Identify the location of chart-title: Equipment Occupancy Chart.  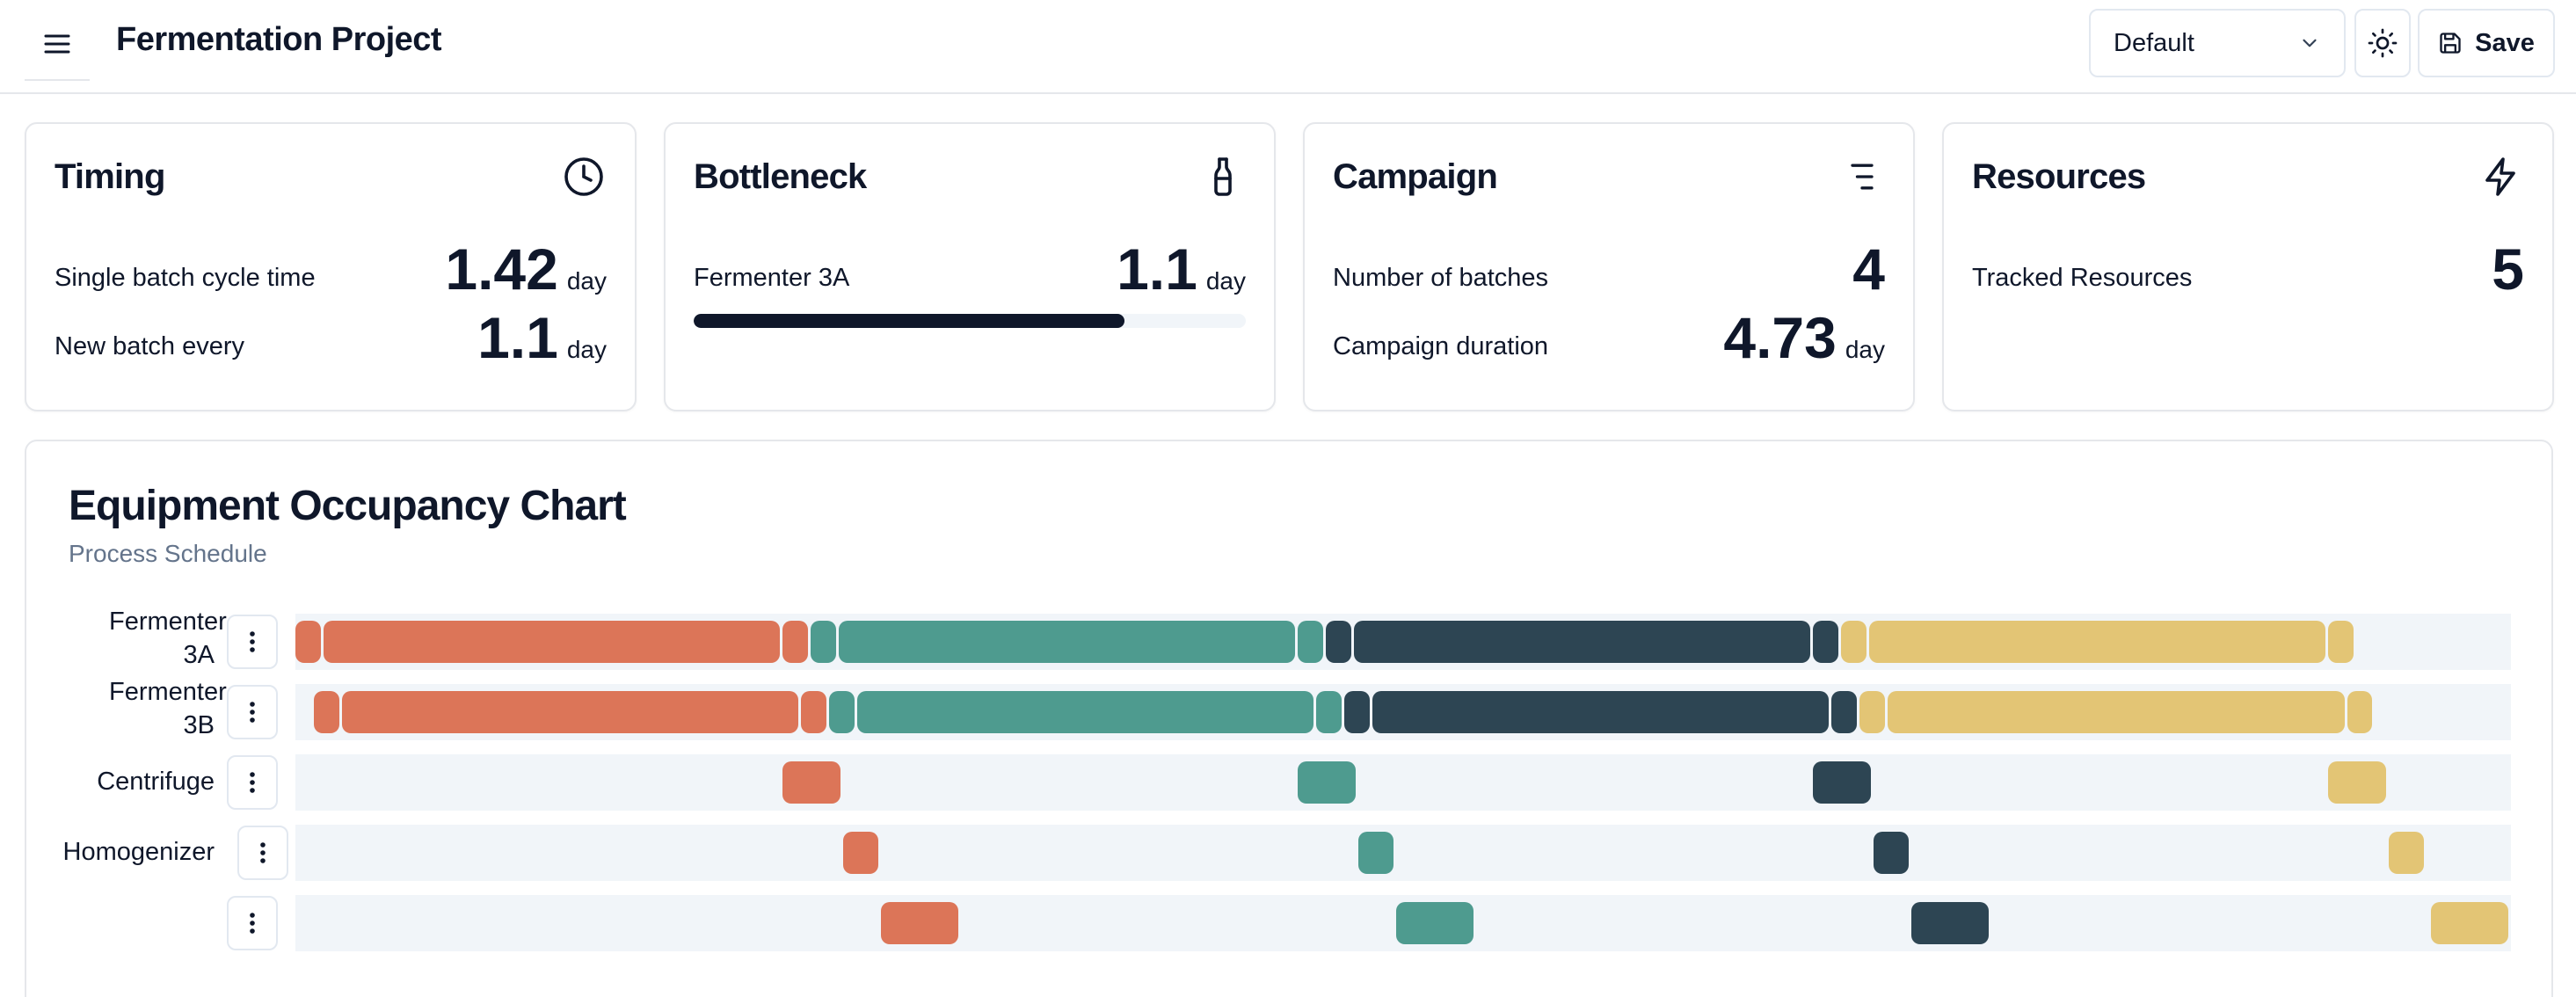
(348, 506).